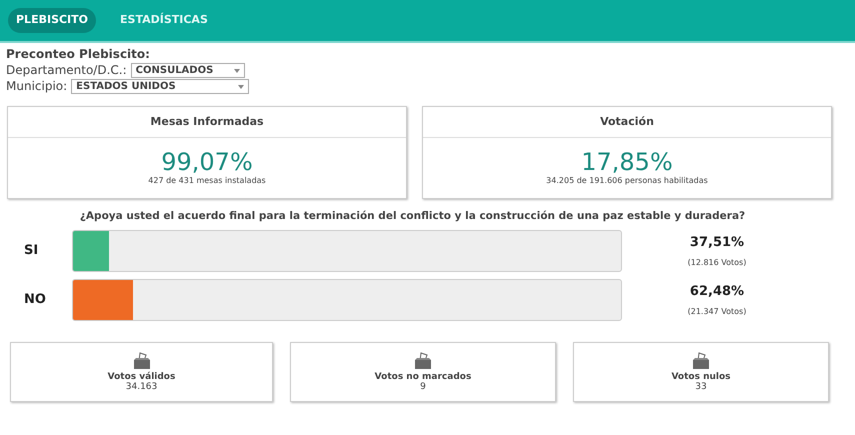 This screenshot has height=435, width=855. Describe the element at coordinates (187, 70) in the screenshot. I see `select-field: CONSULADOS` at that location.